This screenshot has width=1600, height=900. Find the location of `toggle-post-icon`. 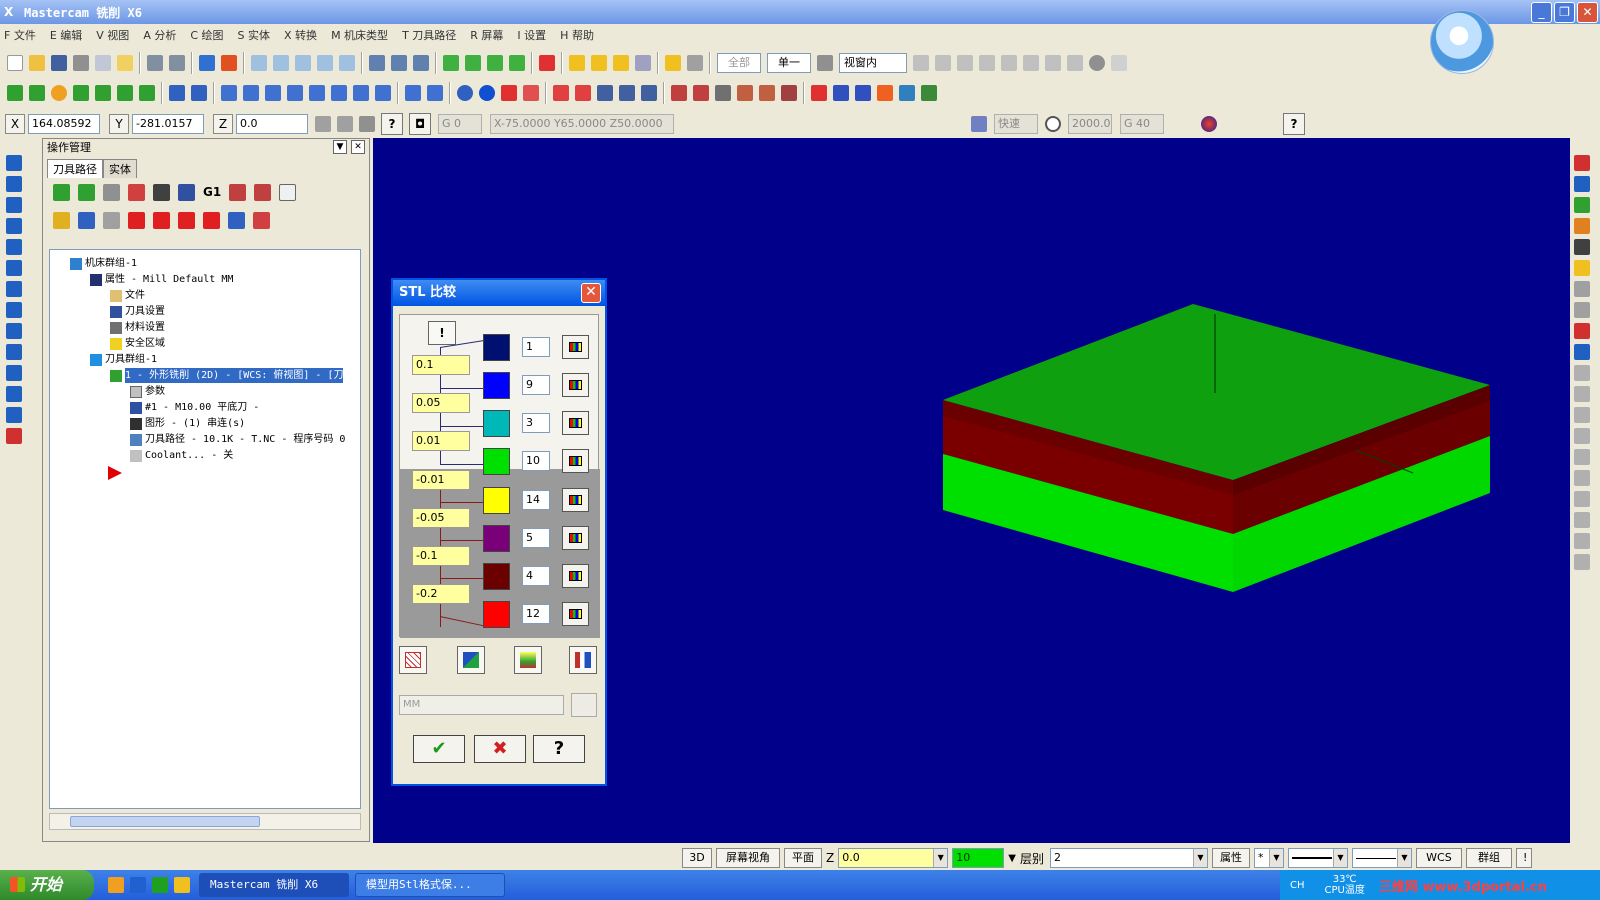

toggle-post-icon is located at coordinates (111, 220).